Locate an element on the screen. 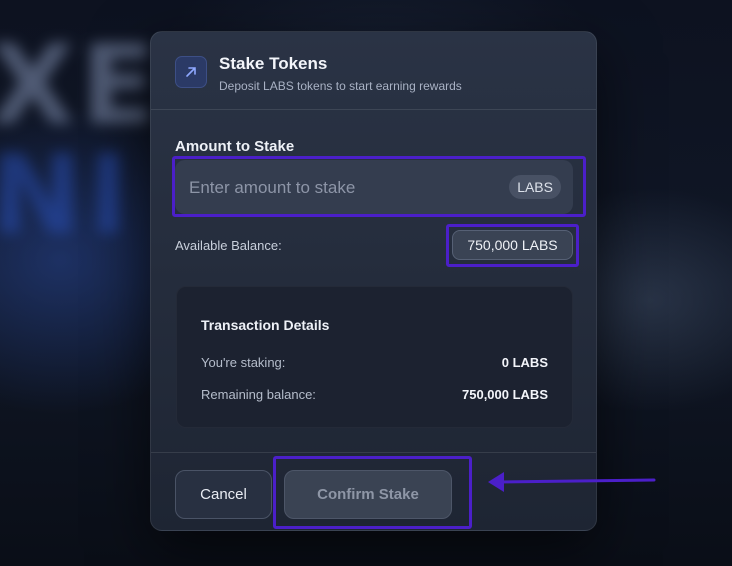  amount-input-field: LABS is located at coordinates (374, 188).